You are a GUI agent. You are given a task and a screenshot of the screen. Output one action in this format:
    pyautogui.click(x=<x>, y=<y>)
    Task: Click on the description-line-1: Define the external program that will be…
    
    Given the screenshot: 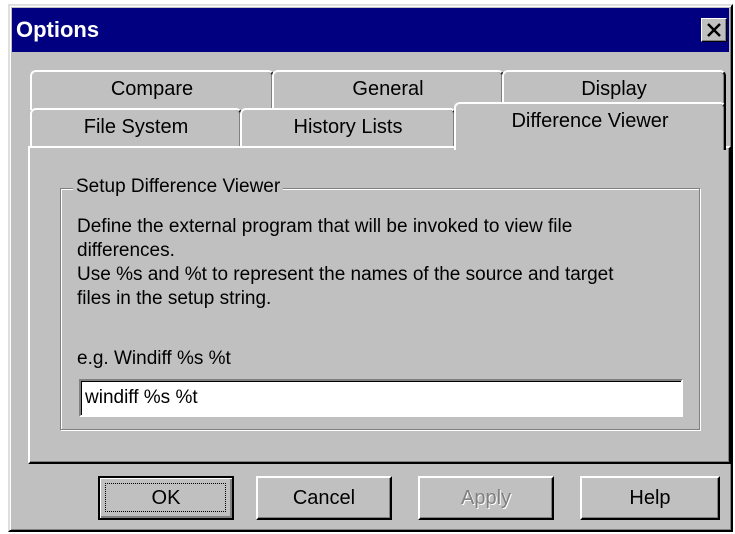 What is the action you would take?
    pyautogui.click(x=325, y=226)
    